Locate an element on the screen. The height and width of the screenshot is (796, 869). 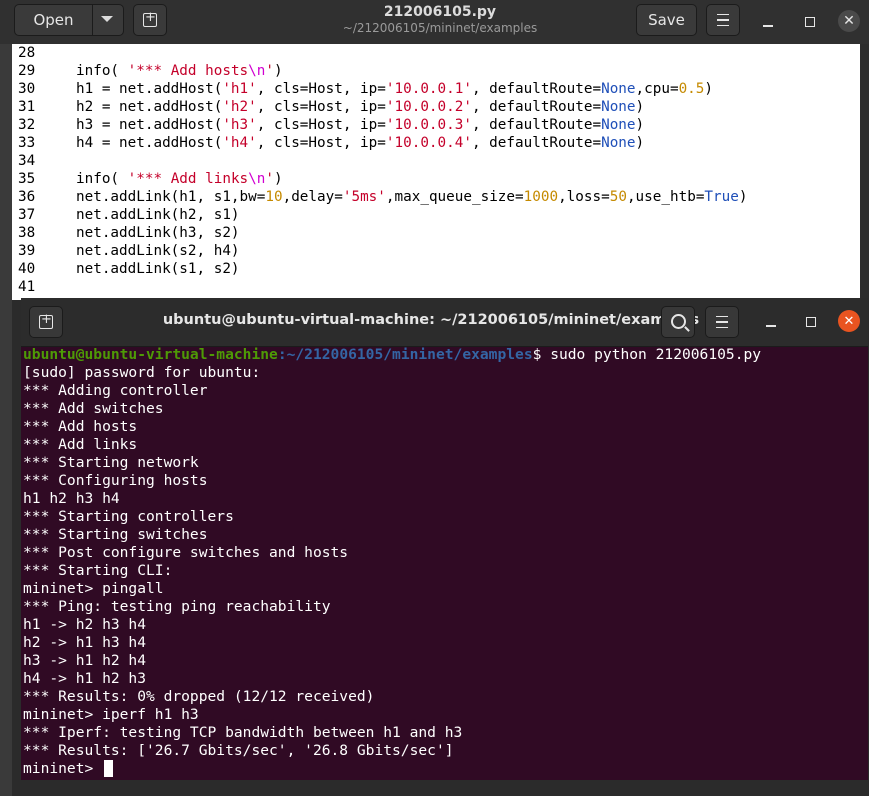
new-document-button is located at coordinates (150, 20).